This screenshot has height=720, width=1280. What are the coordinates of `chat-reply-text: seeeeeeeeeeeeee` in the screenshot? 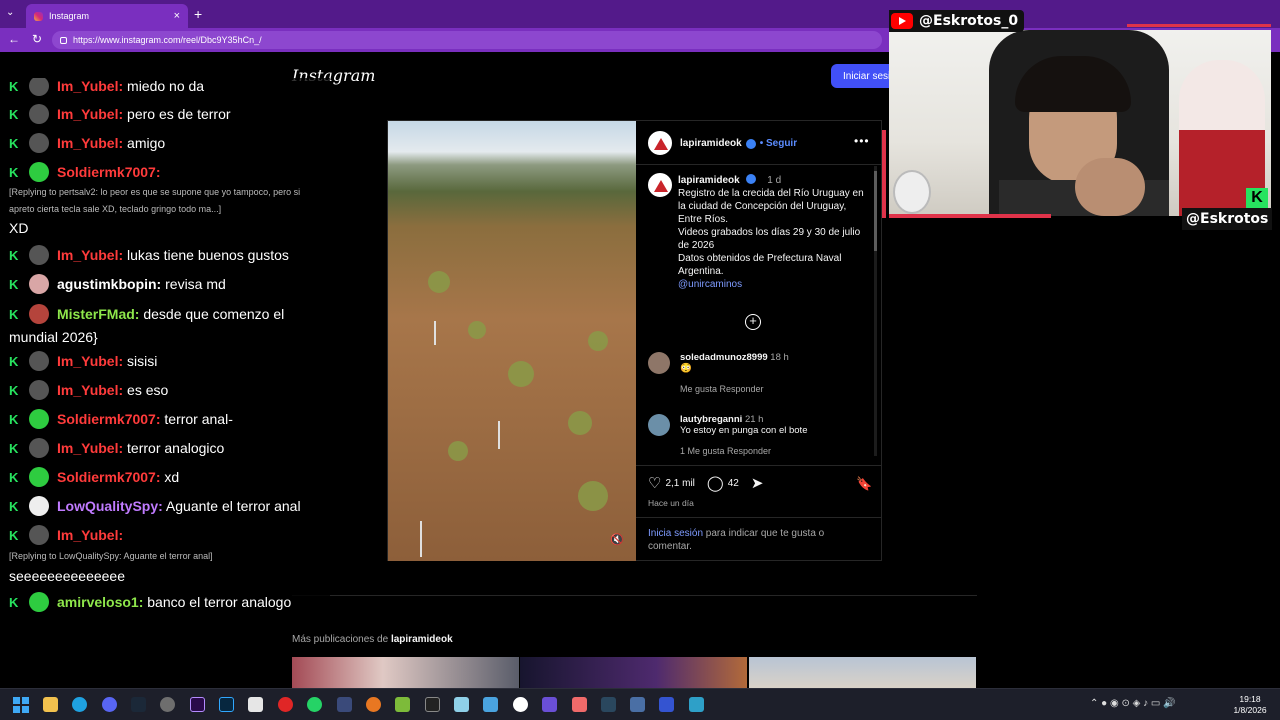 It's located at (67, 576).